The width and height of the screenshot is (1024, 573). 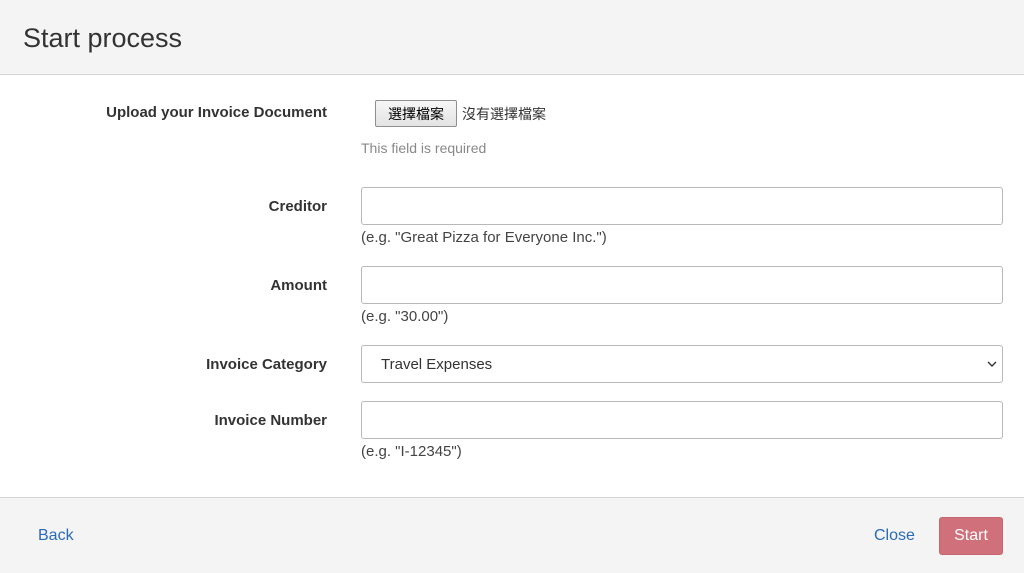 What do you see at coordinates (971, 536) in the screenshot?
I see `start-button: Start` at bounding box center [971, 536].